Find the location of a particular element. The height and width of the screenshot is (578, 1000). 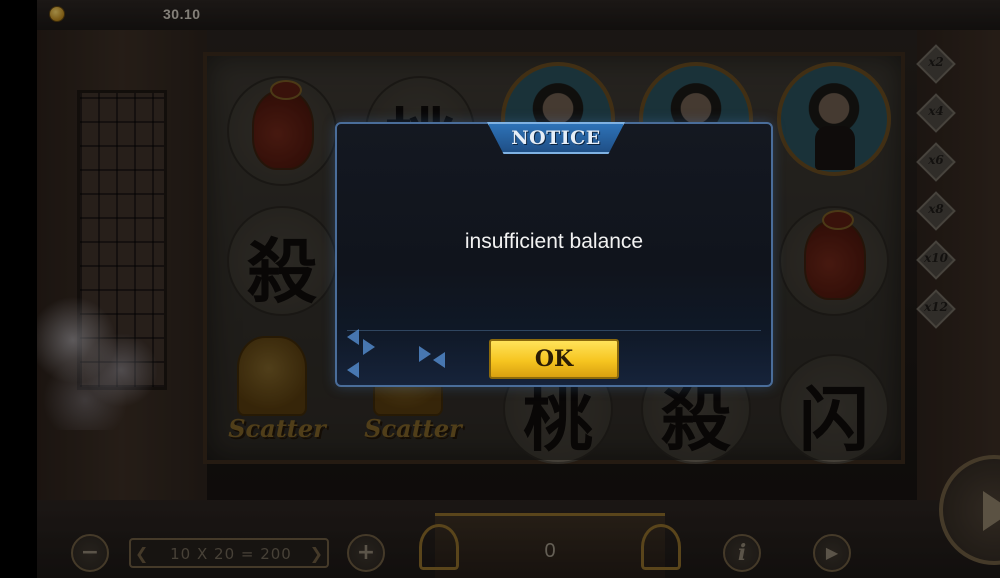

dialog-message: insufficient balance is located at coordinates (554, 241).